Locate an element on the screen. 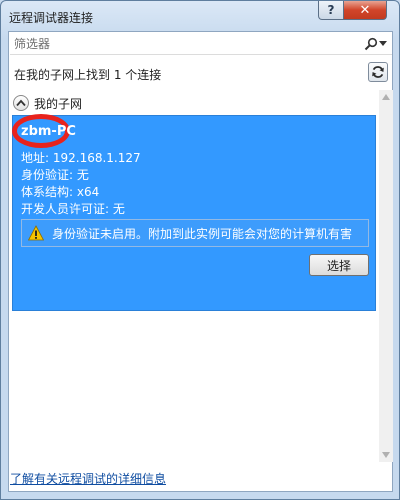 The image size is (400, 500). vertical-scrollbar is located at coordinates (386, 276).